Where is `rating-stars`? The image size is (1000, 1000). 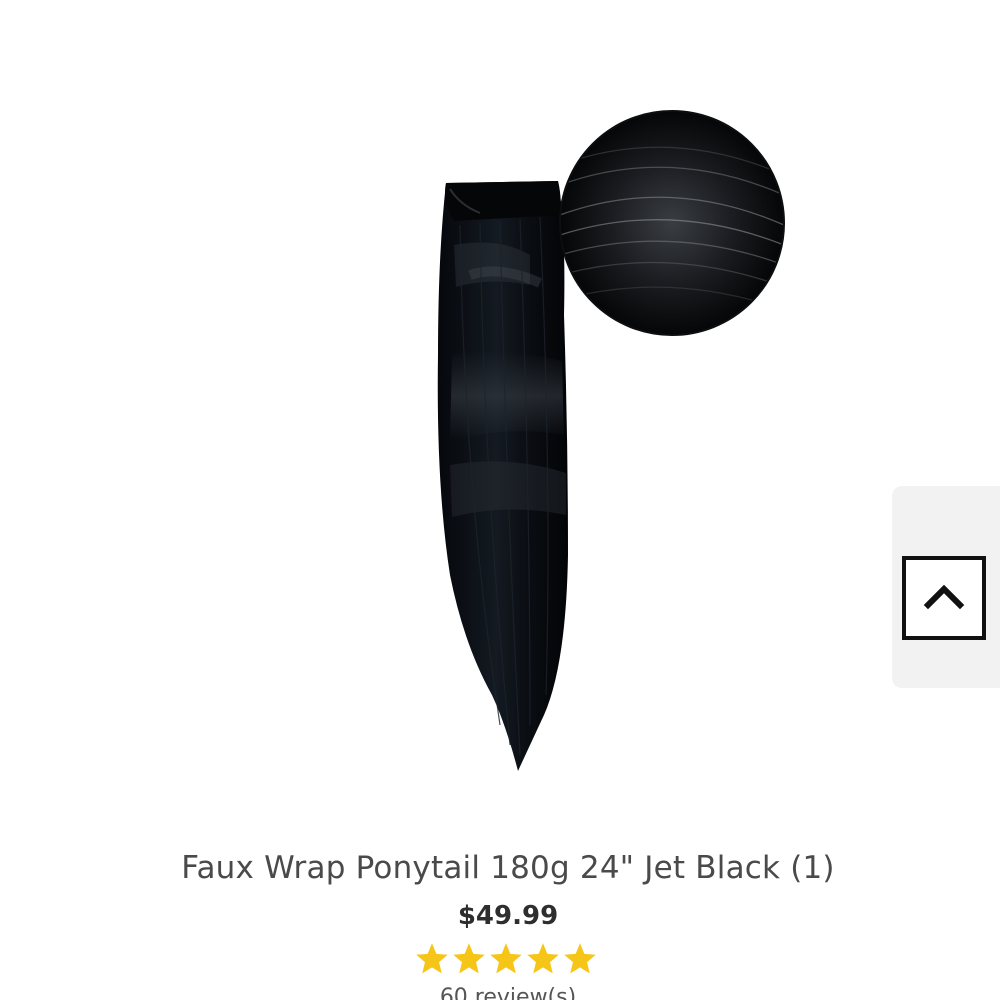
rating-stars is located at coordinates (507, 961).